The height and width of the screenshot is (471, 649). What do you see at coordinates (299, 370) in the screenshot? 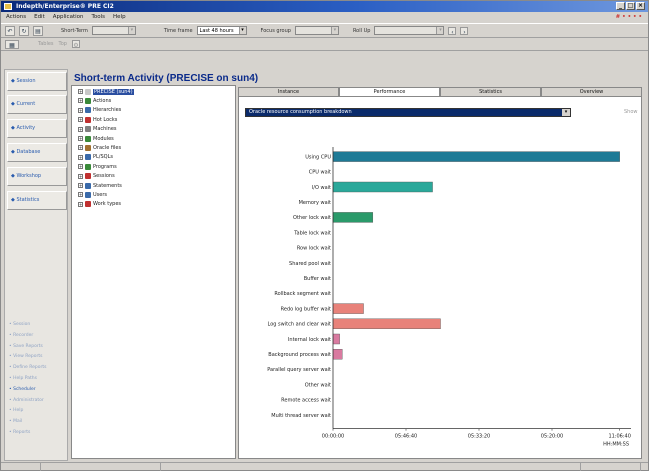
I see `category-label: Parallel query server wait` at bounding box center [299, 370].